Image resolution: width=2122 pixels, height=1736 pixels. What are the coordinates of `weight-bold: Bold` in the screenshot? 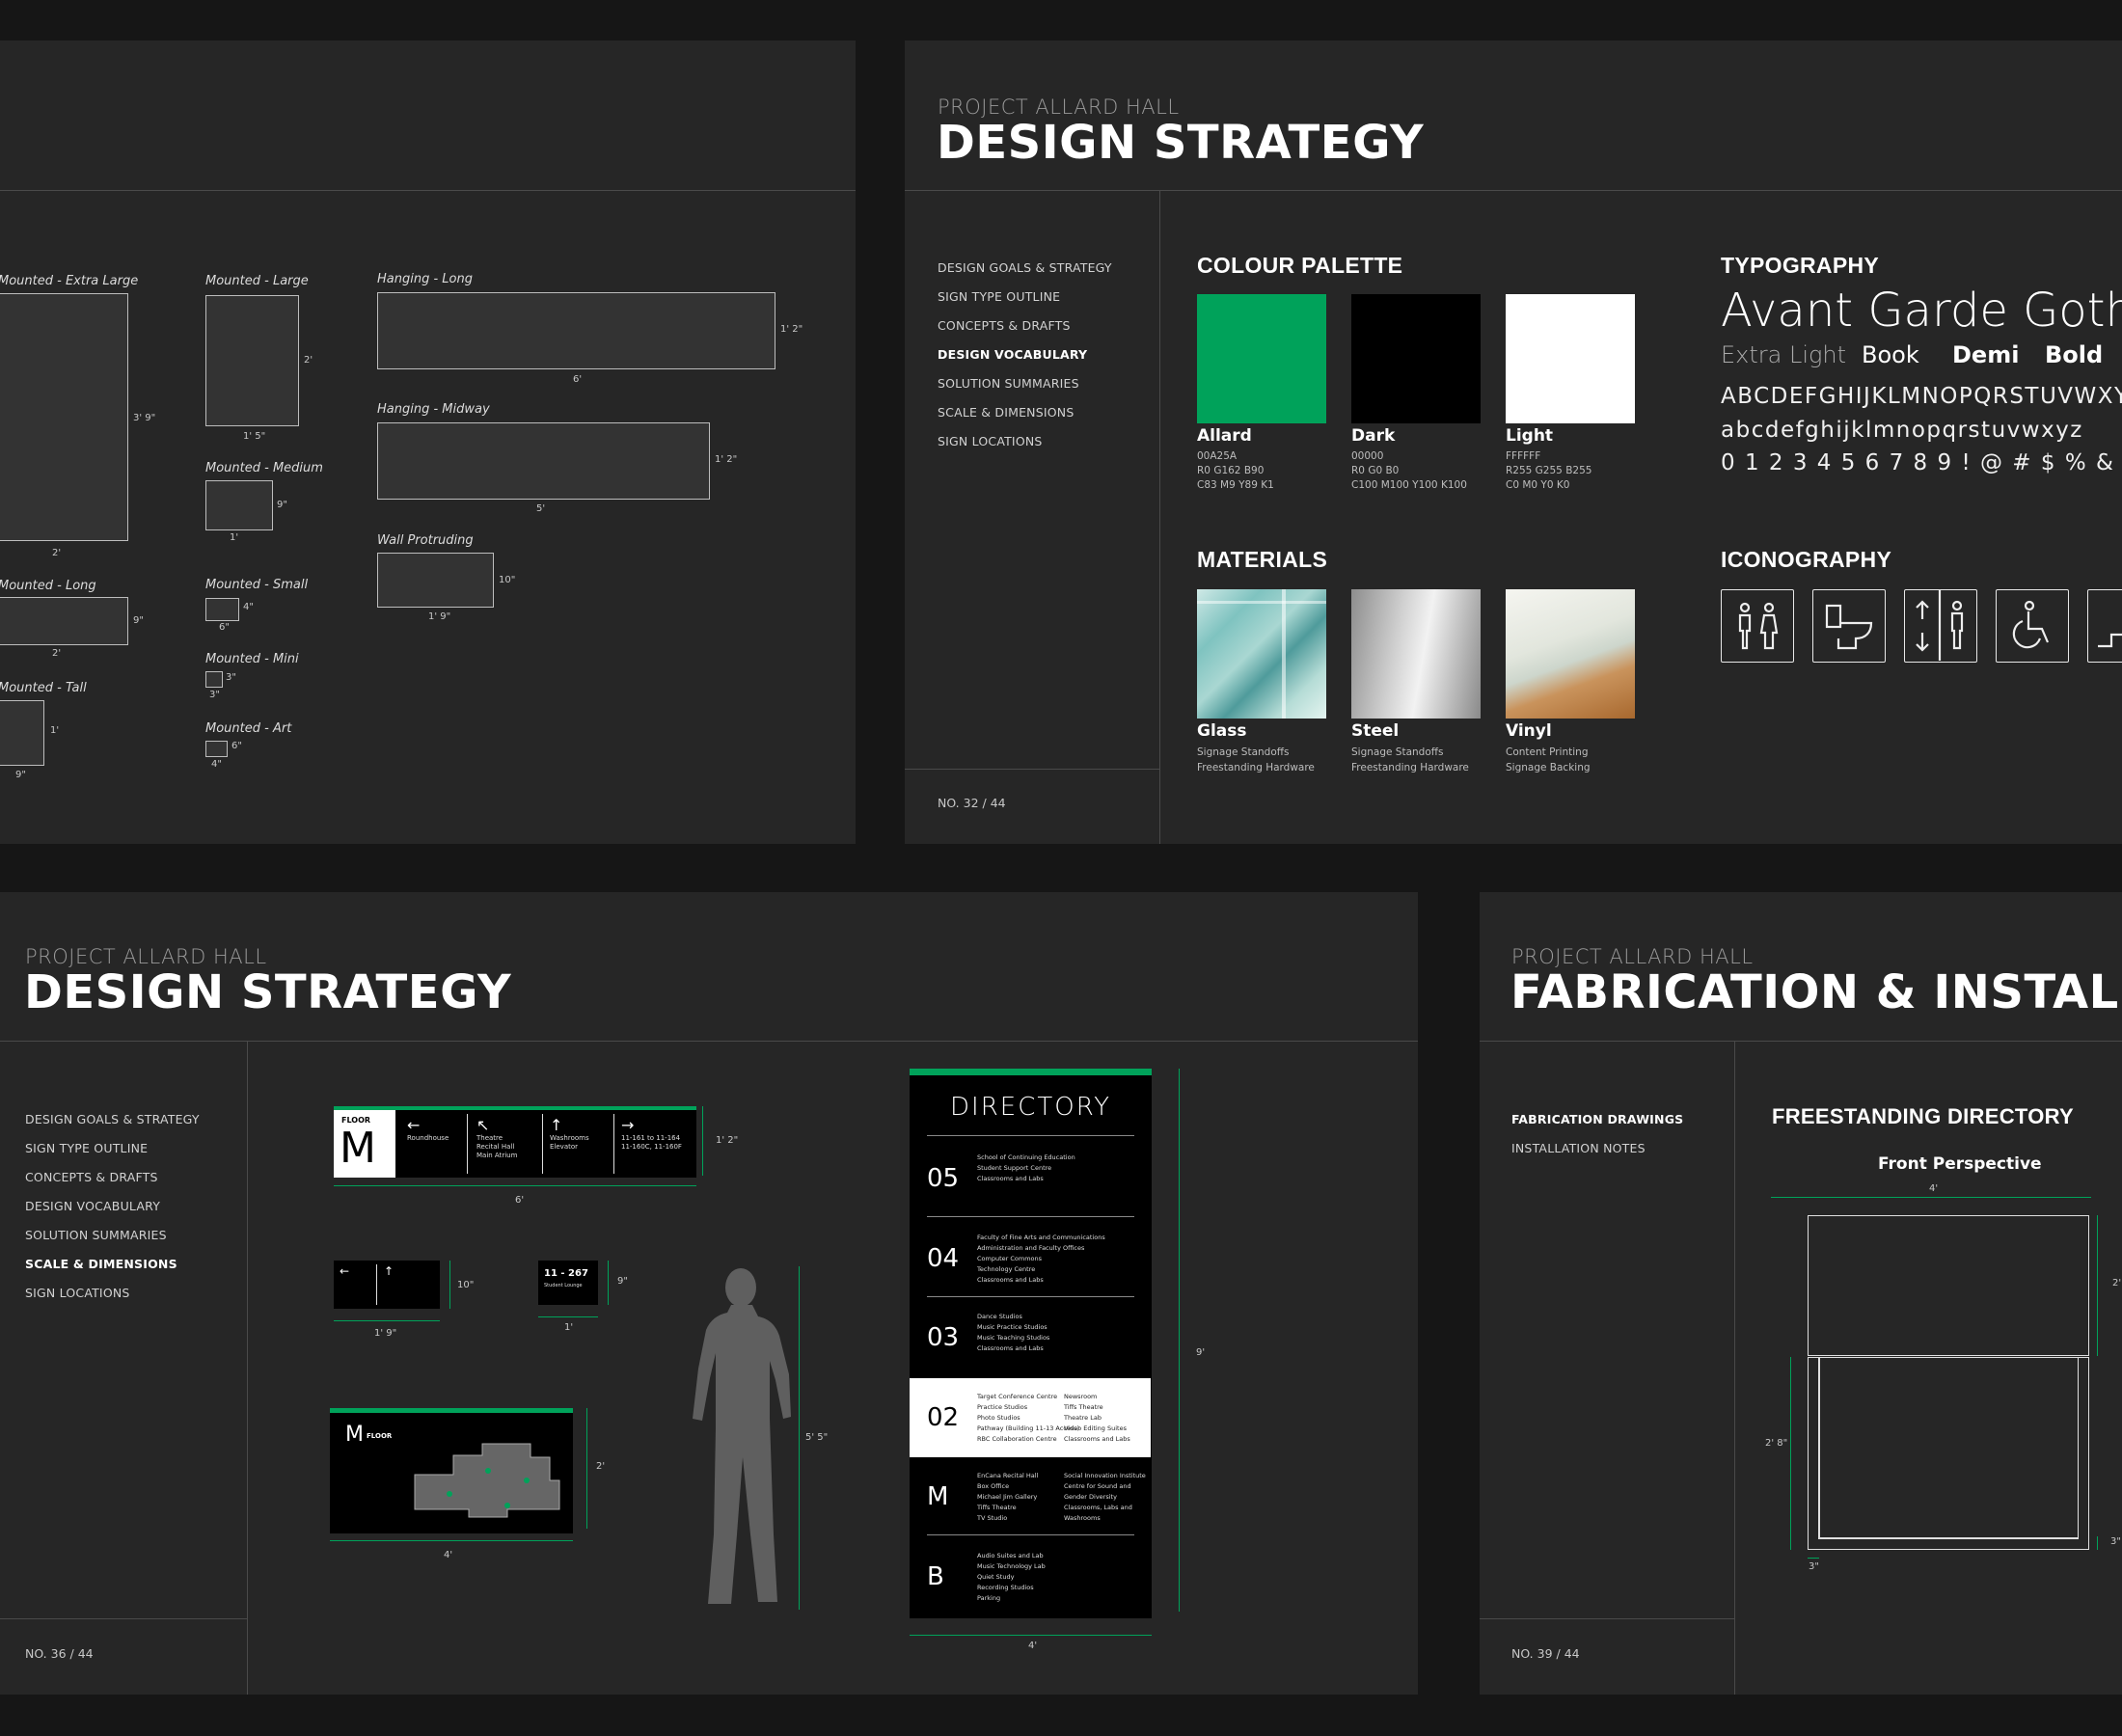 It's located at (2074, 354).